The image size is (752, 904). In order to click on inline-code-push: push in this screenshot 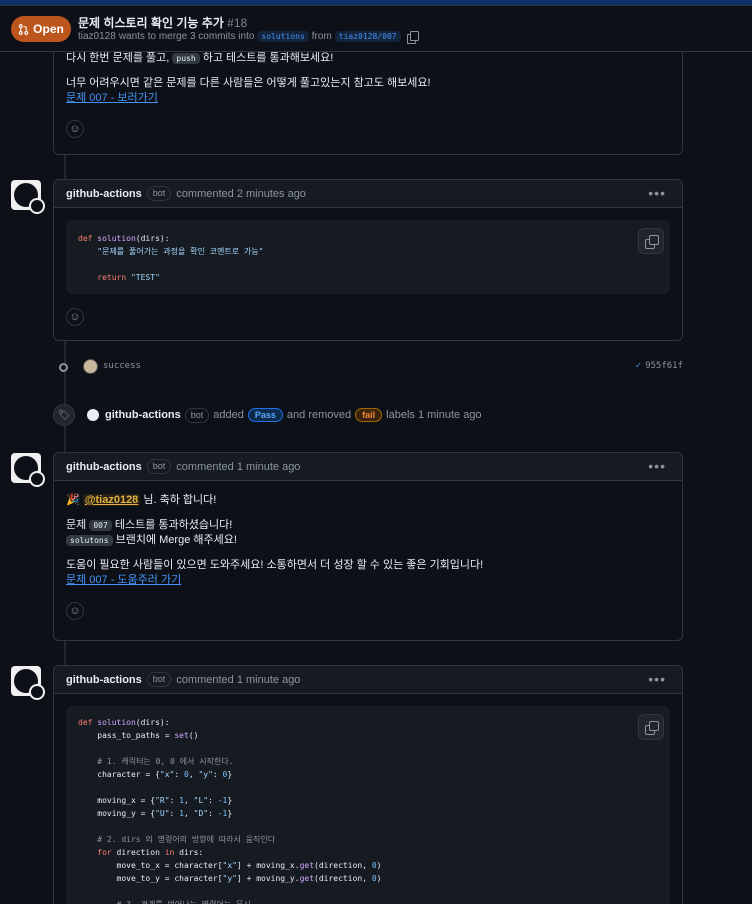, I will do `click(186, 58)`.